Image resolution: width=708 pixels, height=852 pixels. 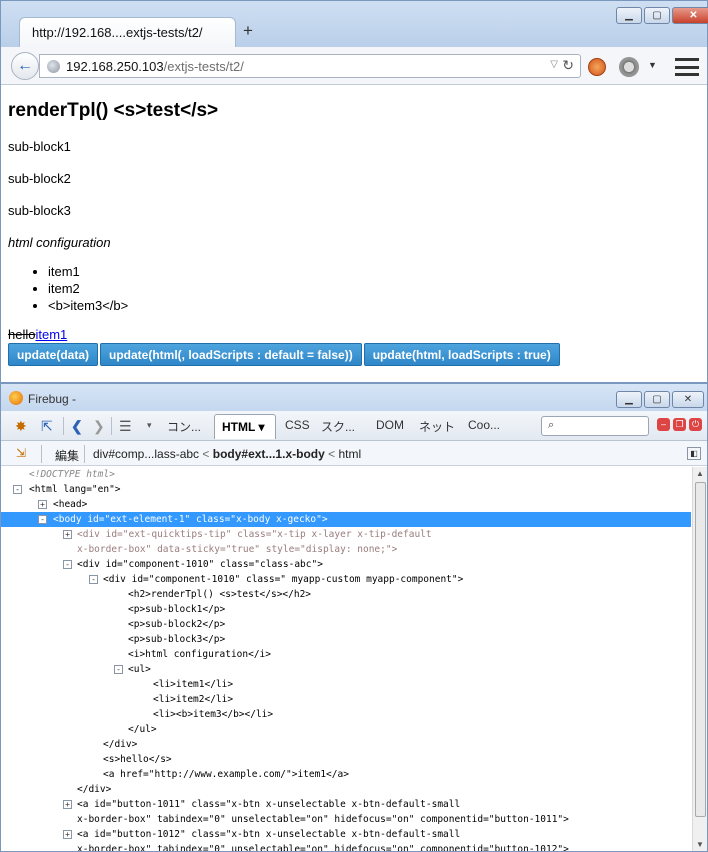 What do you see at coordinates (99, 426) in the screenshot?
I see `forward-arrow-icon: ❯` at bounding box center [99, 426].